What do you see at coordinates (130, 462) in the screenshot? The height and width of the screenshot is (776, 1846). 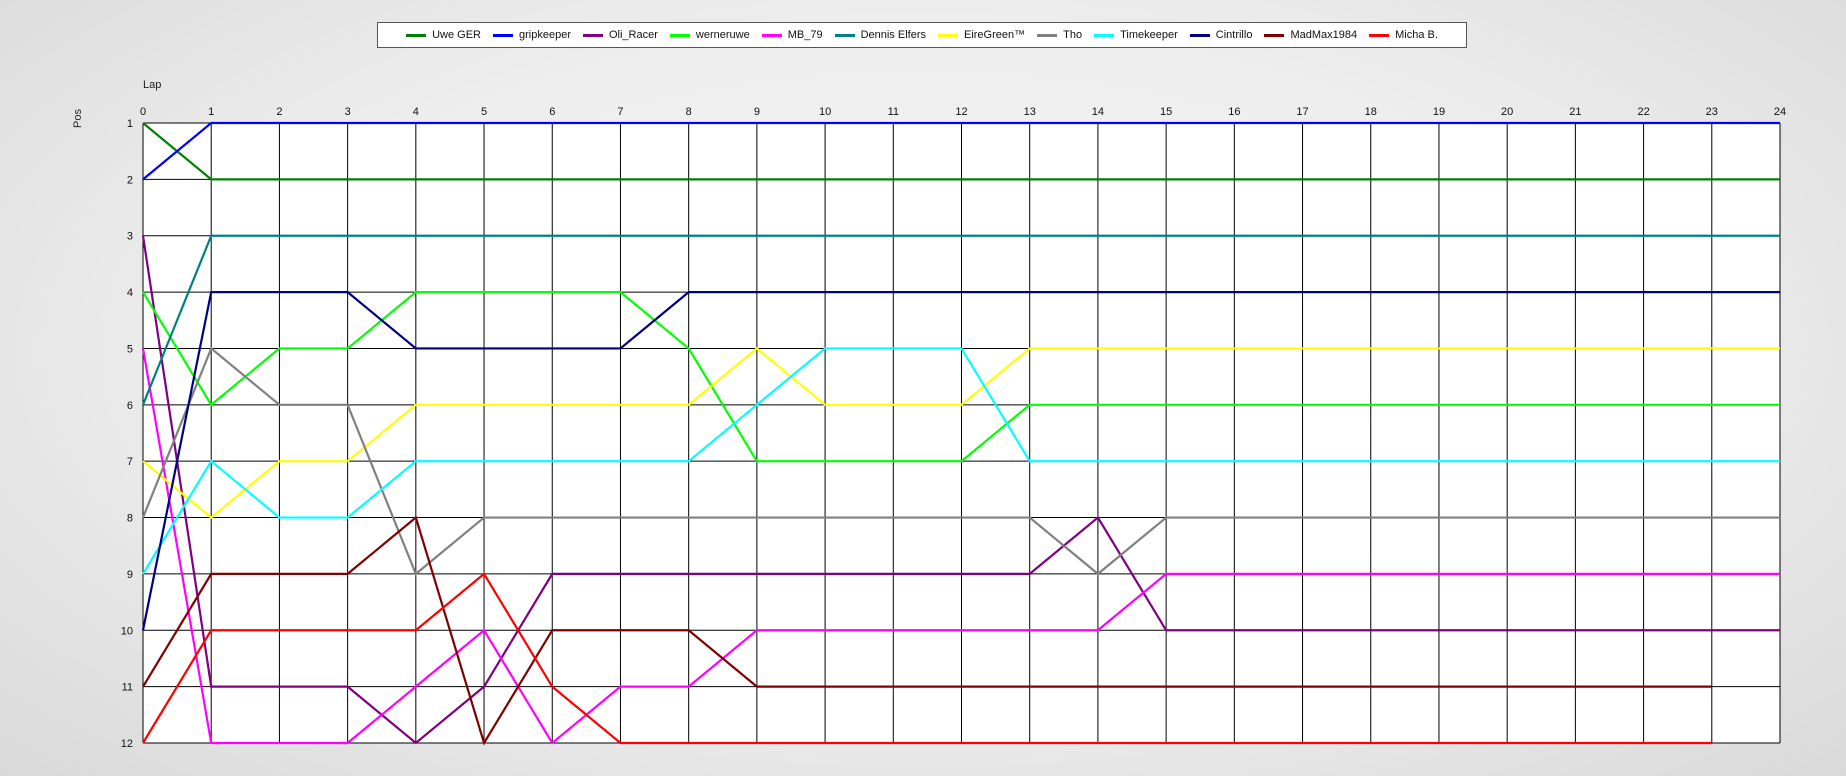 I see `y-tick-label: 7` at bounding box center [130, 462].